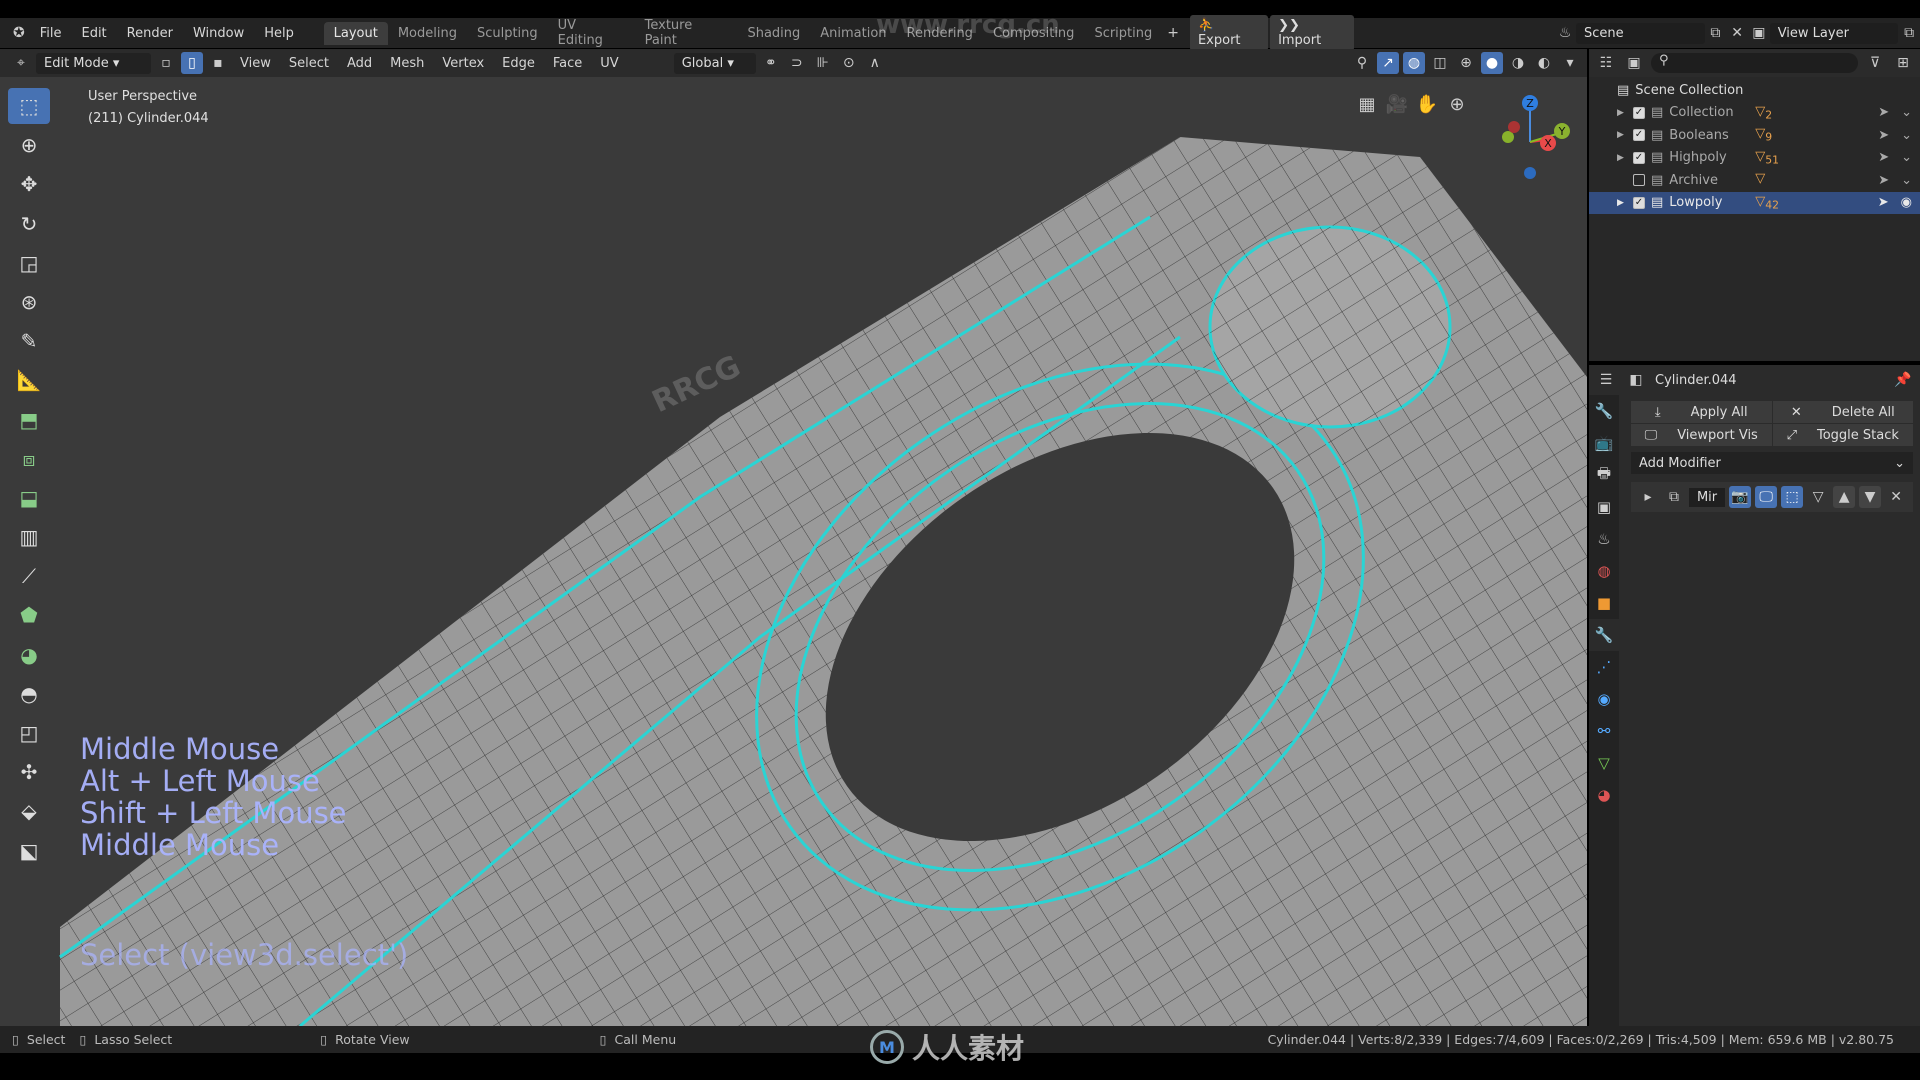  I want to click on falloff-icon: ∧, so click(875, 63).